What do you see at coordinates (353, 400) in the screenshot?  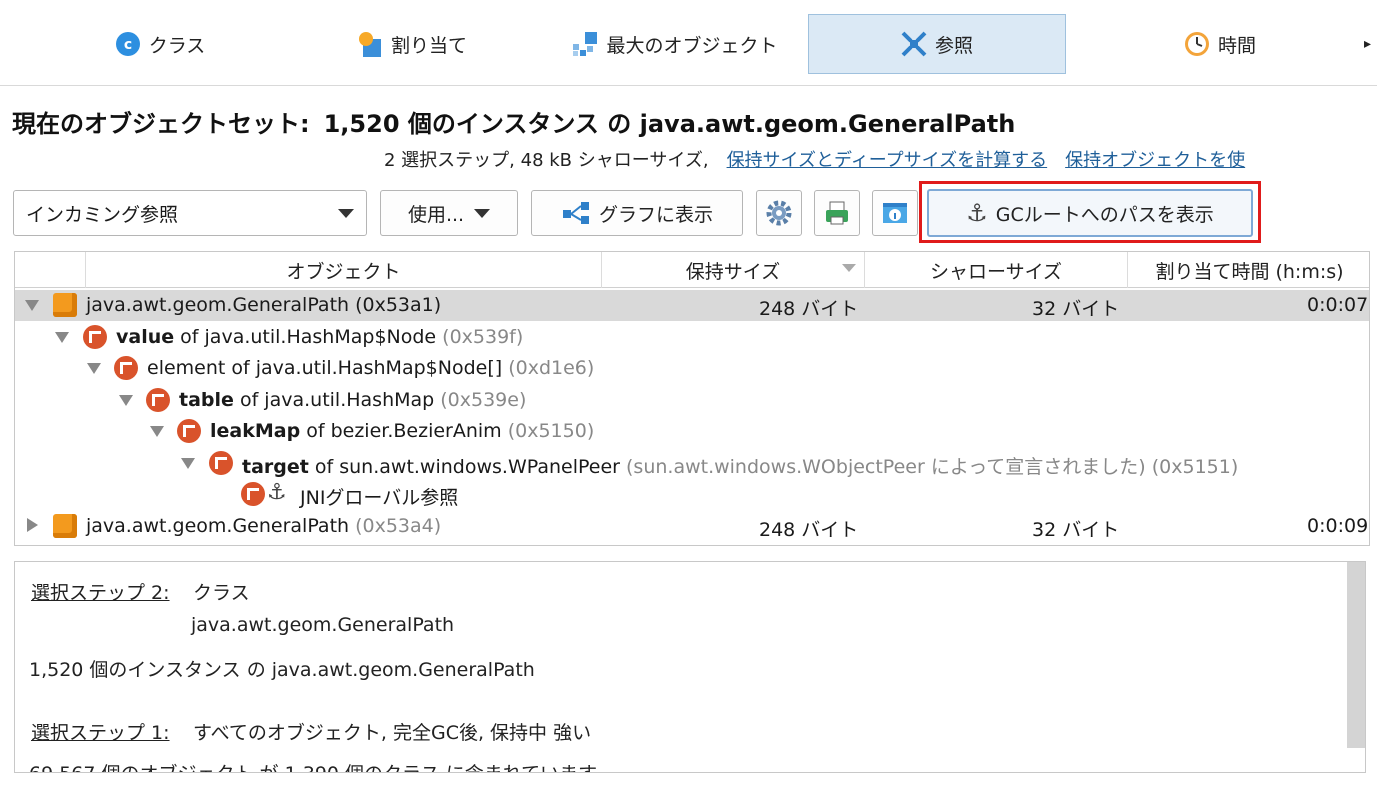 I see `row-object: table of java.util.HashMap (0x539e)` at bounding box center [353, 400].